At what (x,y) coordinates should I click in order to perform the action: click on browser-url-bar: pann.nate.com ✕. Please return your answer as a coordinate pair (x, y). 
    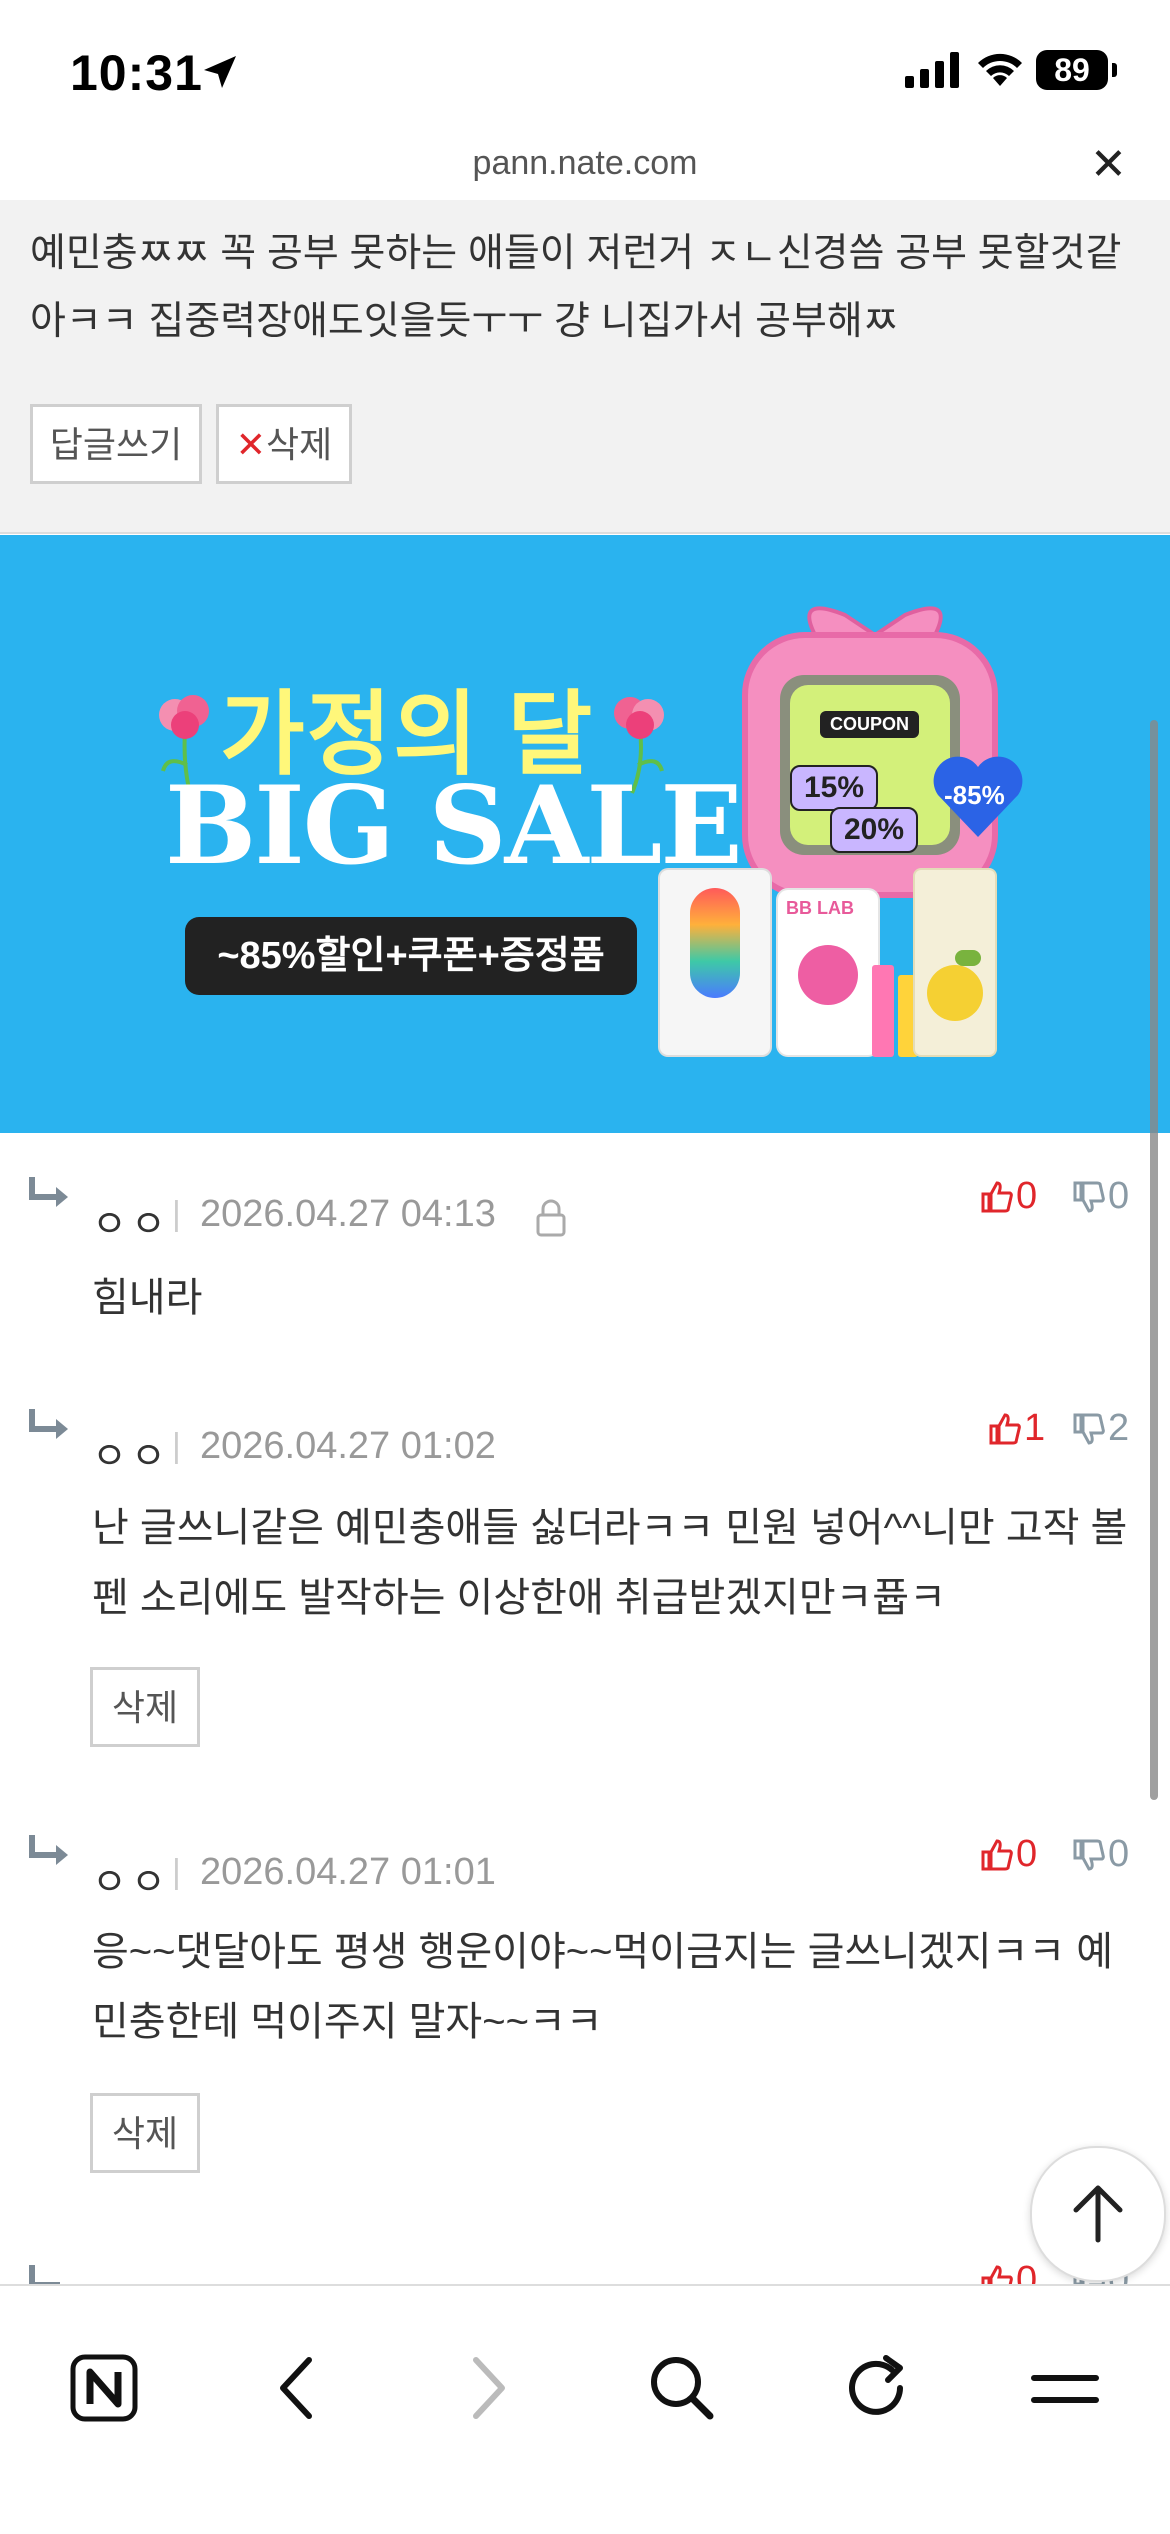
    Looking at the image, I should click on (585, 170).